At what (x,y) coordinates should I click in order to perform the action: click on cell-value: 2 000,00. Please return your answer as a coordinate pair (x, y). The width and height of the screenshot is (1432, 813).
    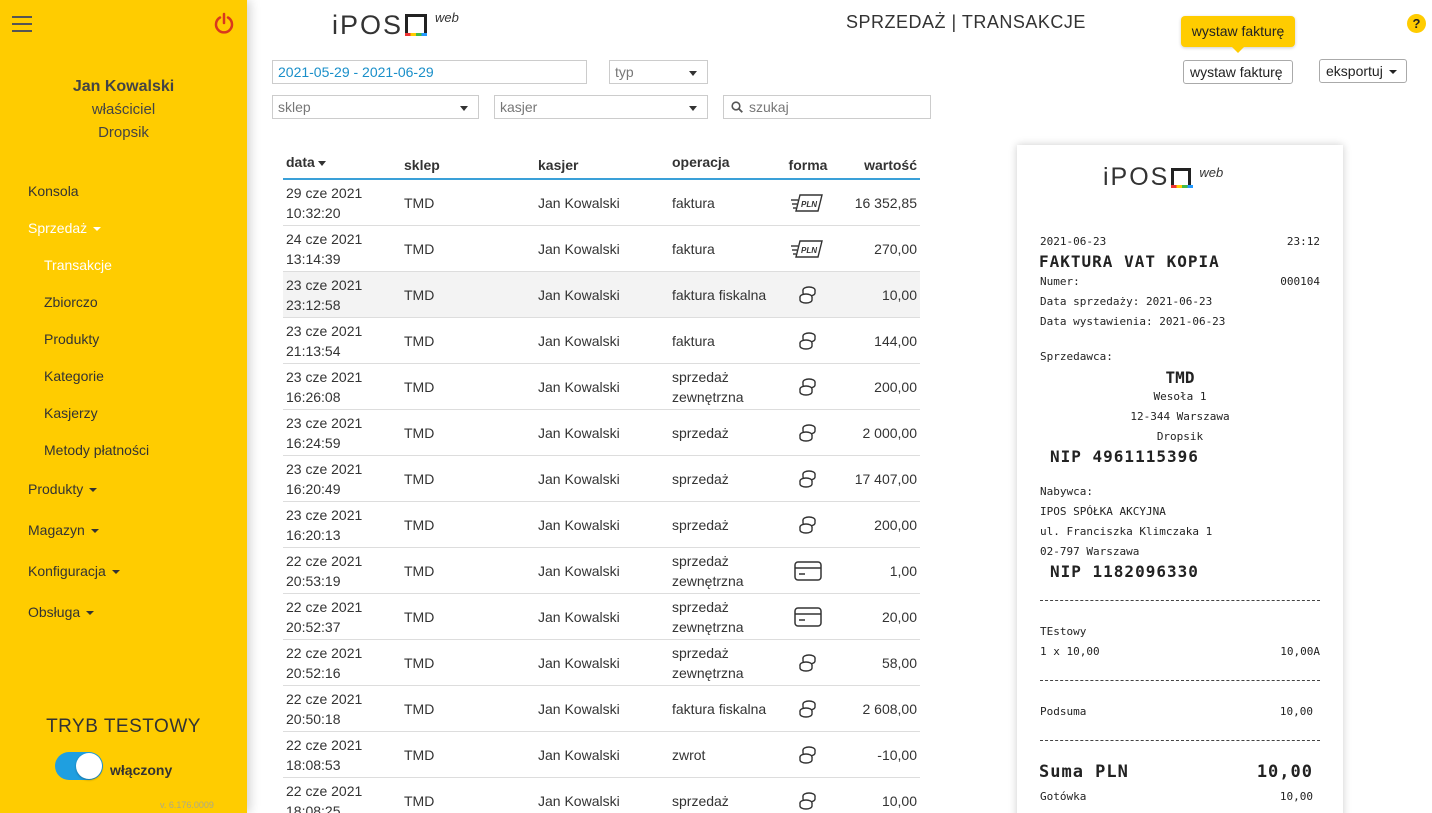
    Looking at the image, I should click on (890, 432).